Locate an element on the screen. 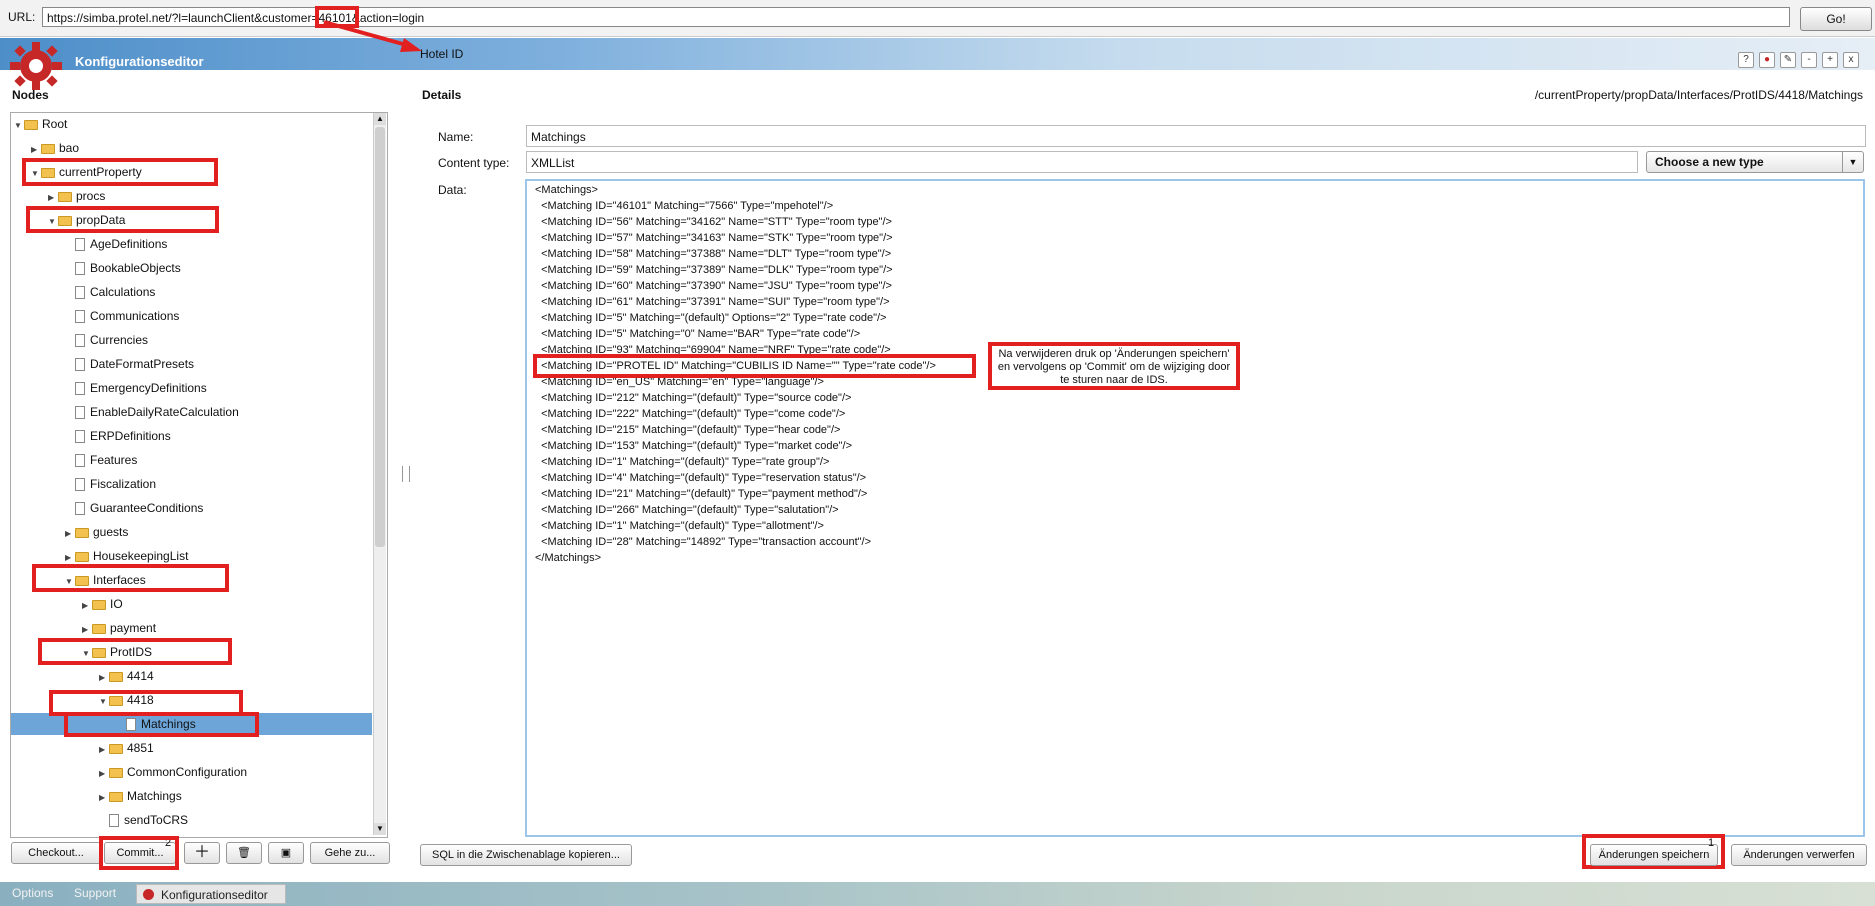  bug-icon: ● is located at coordinates (1767, 60).